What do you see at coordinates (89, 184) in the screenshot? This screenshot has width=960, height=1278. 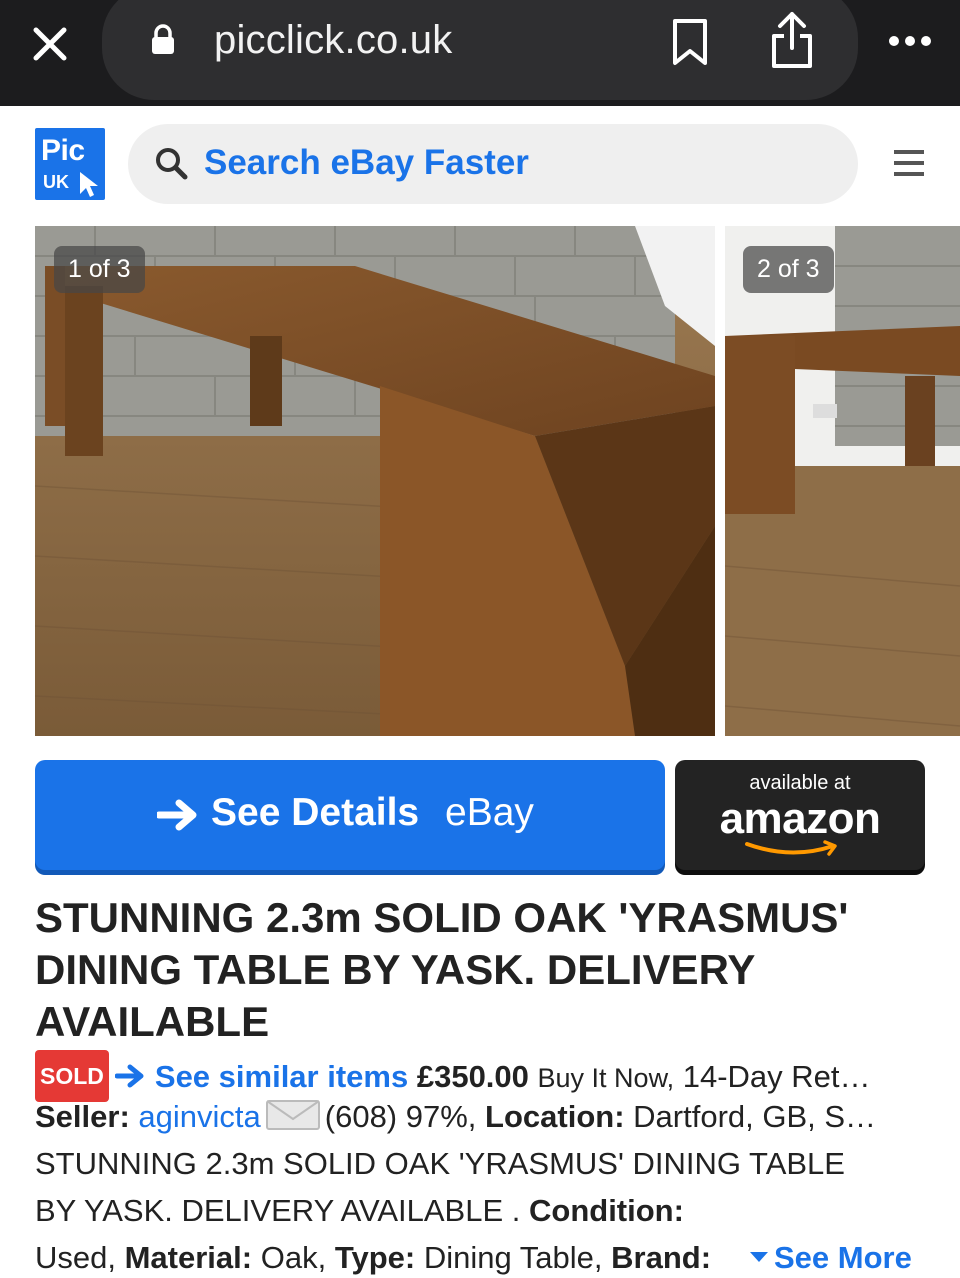 I see `cursor-icon` at bounding box center [89, 184].